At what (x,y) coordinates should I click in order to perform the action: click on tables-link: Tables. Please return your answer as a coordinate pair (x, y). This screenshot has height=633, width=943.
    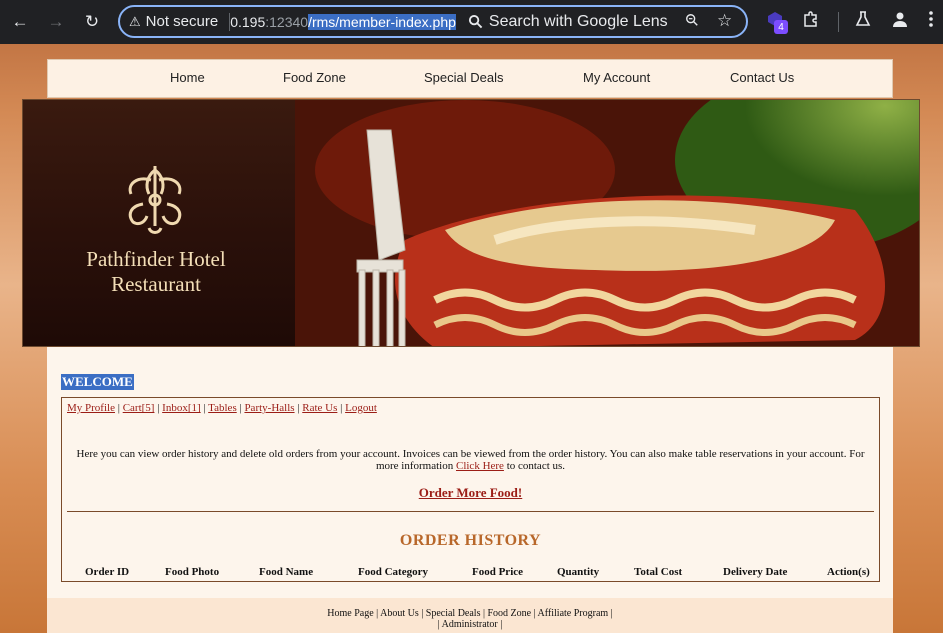
    Looking at the image, I should click on (222, 408).